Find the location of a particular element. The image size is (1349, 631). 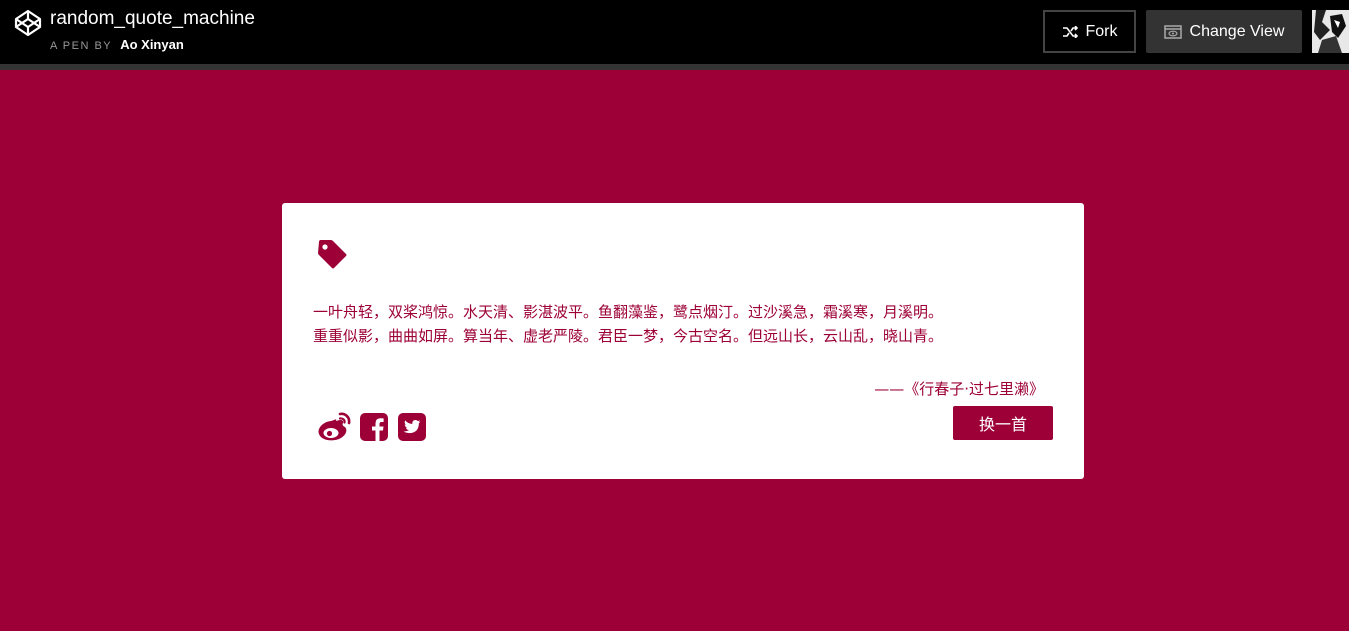

pen-title: random_quote_machine is located at coordinates (152, 18).